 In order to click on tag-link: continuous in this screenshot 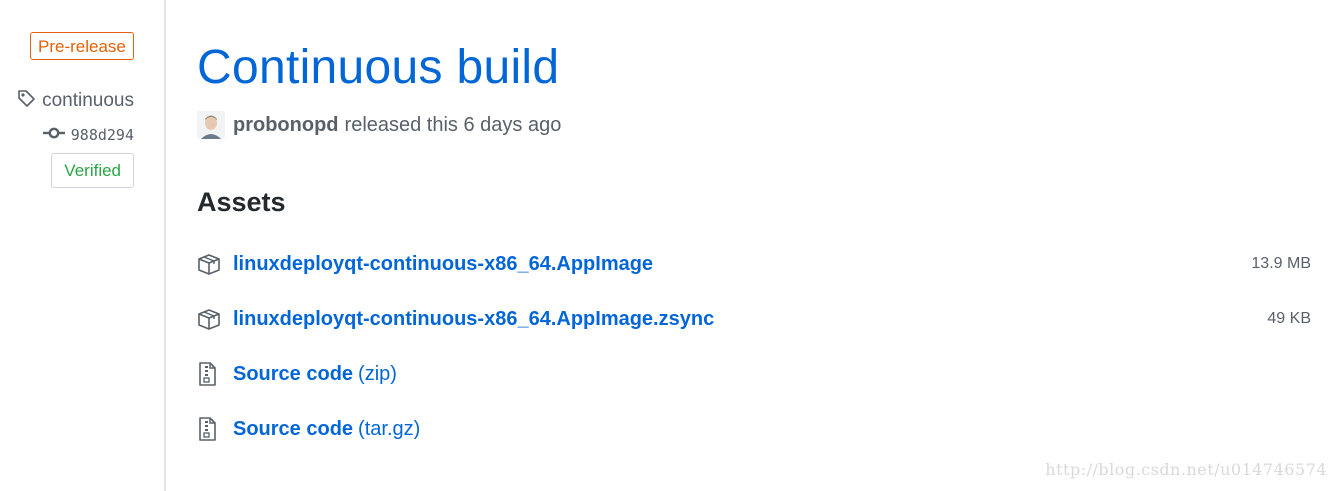, I will do `click(75, 101)`.